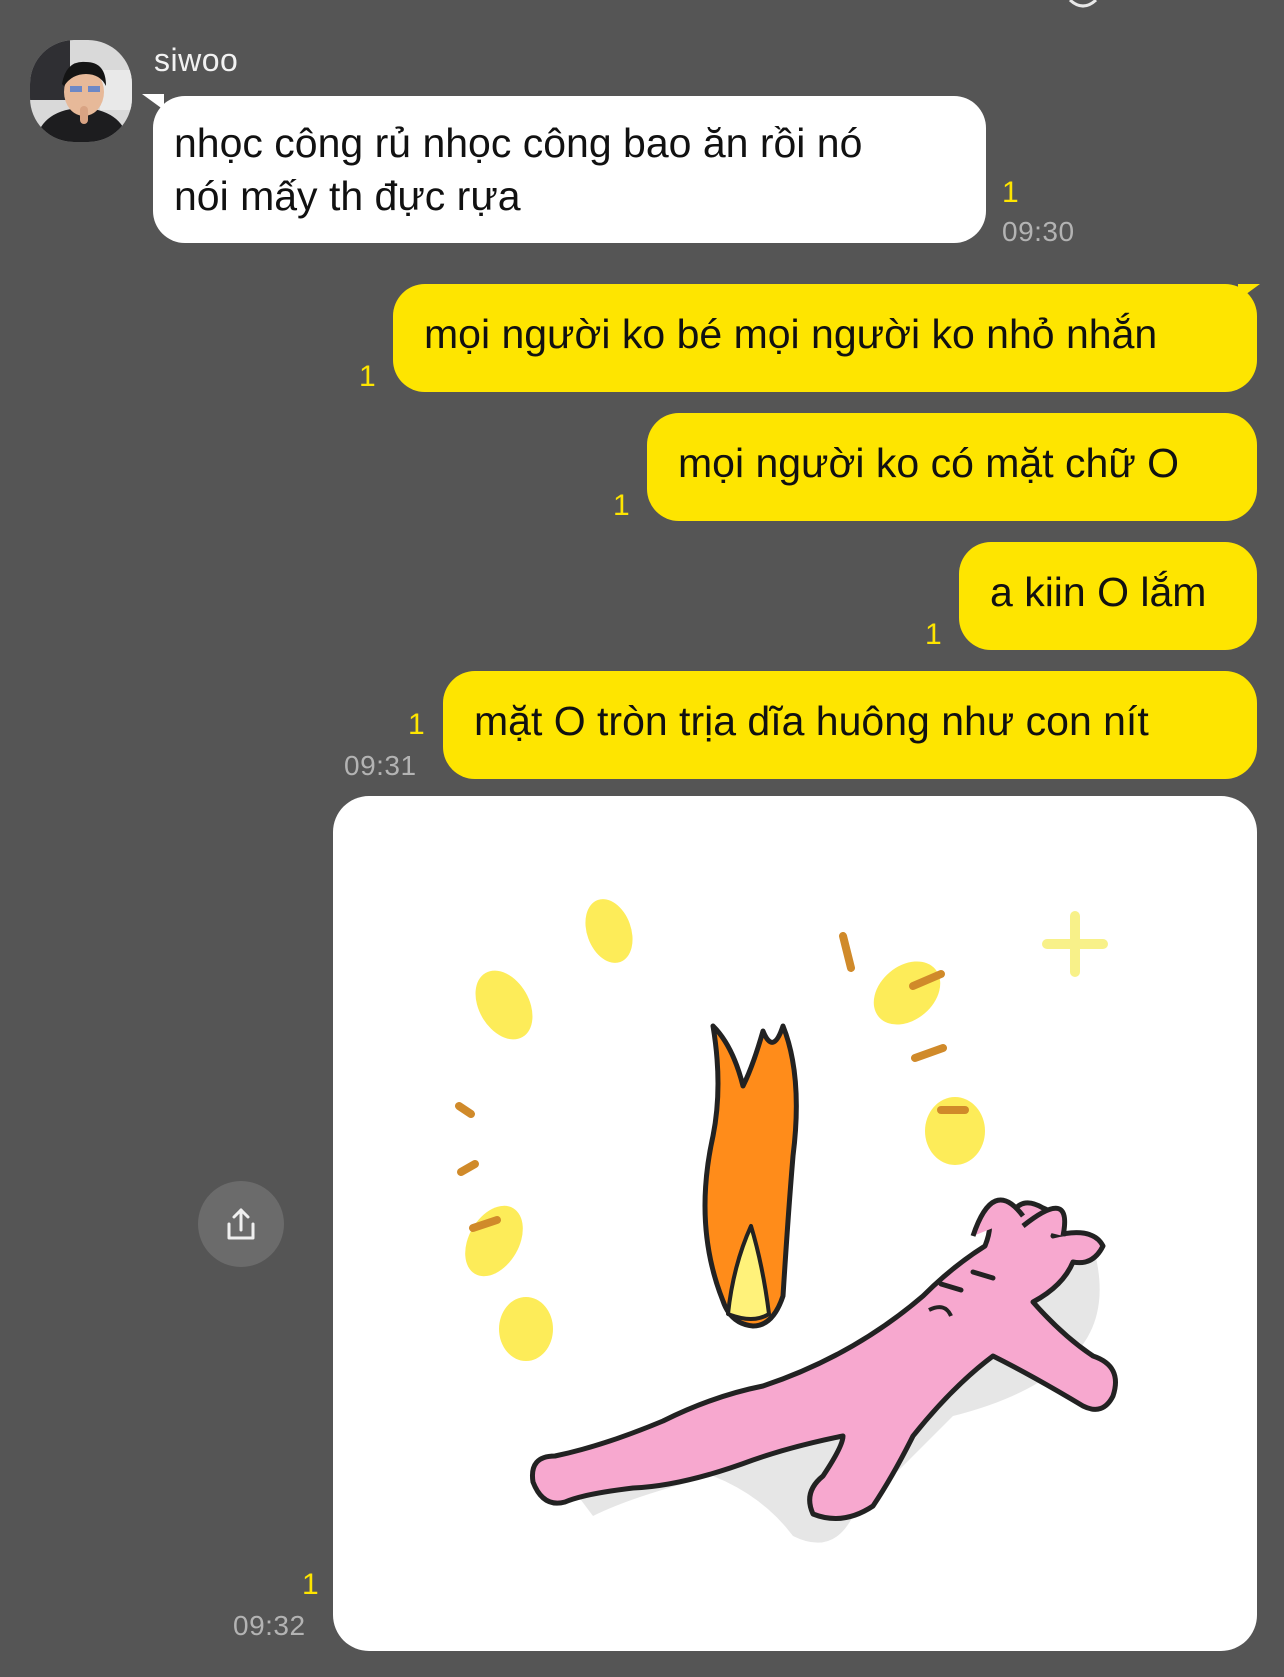  Describe the element at coordinates (1083, 4) in the screenshot. I see `top-edge-indicator` at that location.